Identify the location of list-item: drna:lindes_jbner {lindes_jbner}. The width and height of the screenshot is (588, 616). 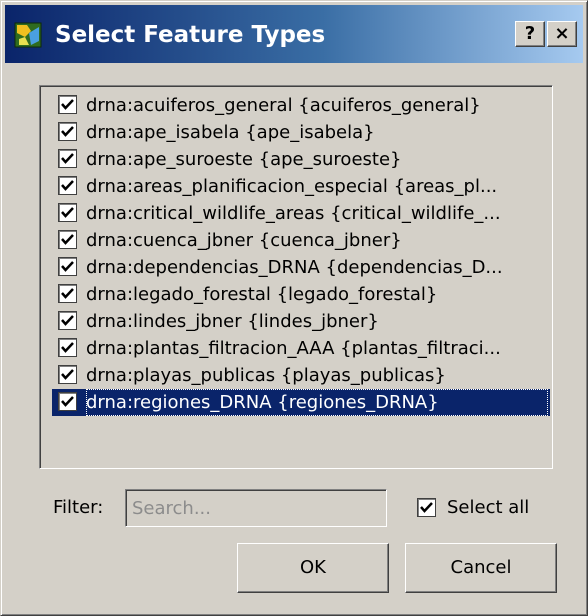
(301, 321).